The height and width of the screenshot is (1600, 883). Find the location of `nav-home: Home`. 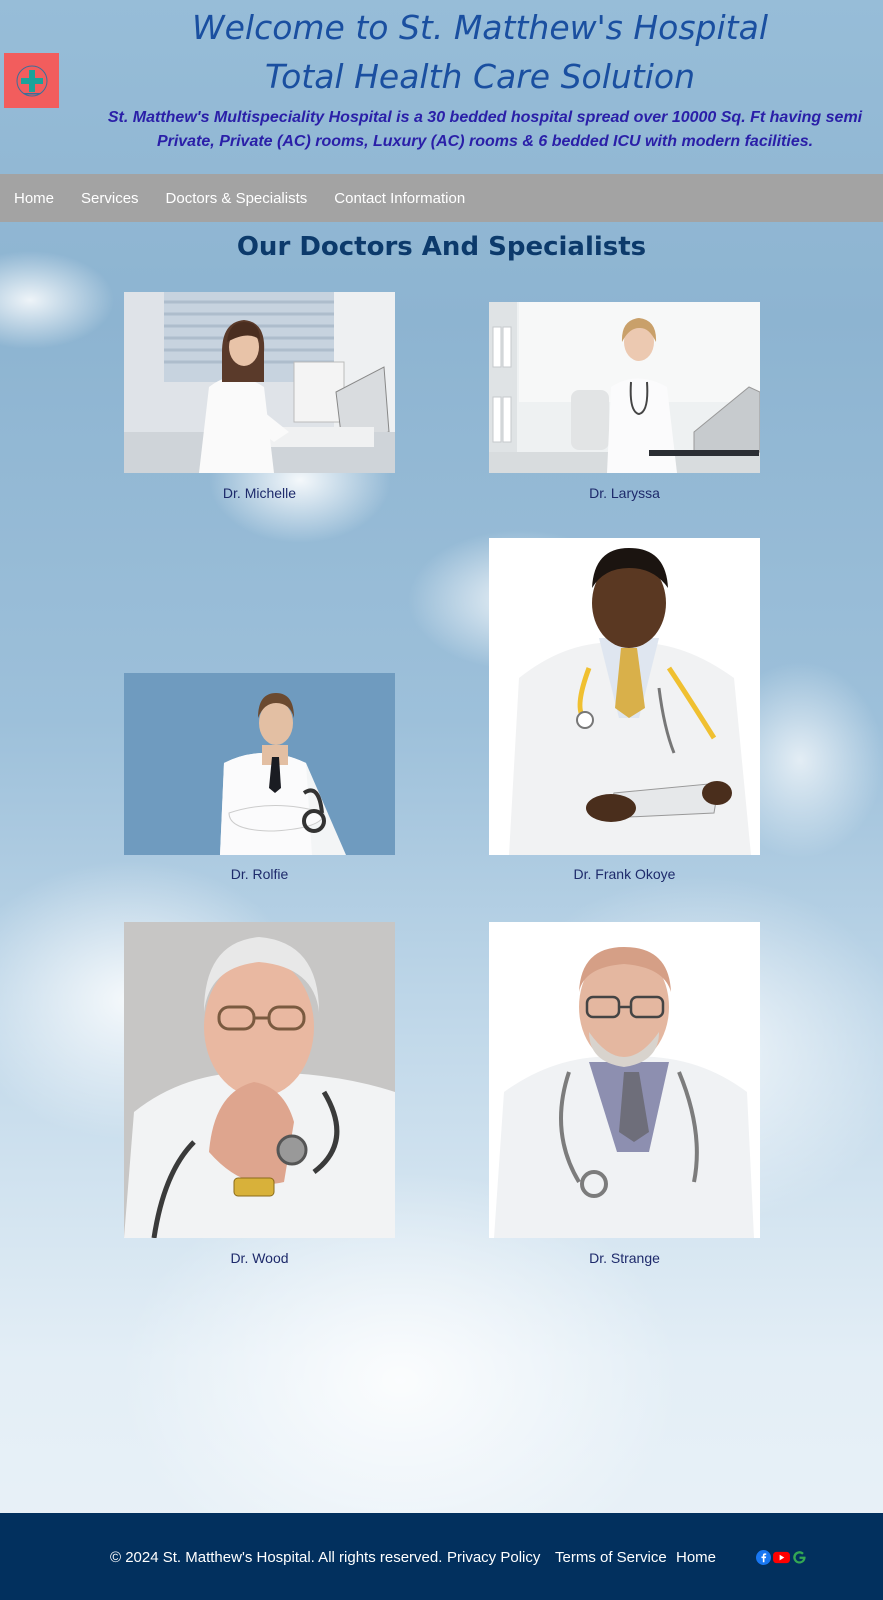

nav-home: Home is located at coordinates (34, 198).